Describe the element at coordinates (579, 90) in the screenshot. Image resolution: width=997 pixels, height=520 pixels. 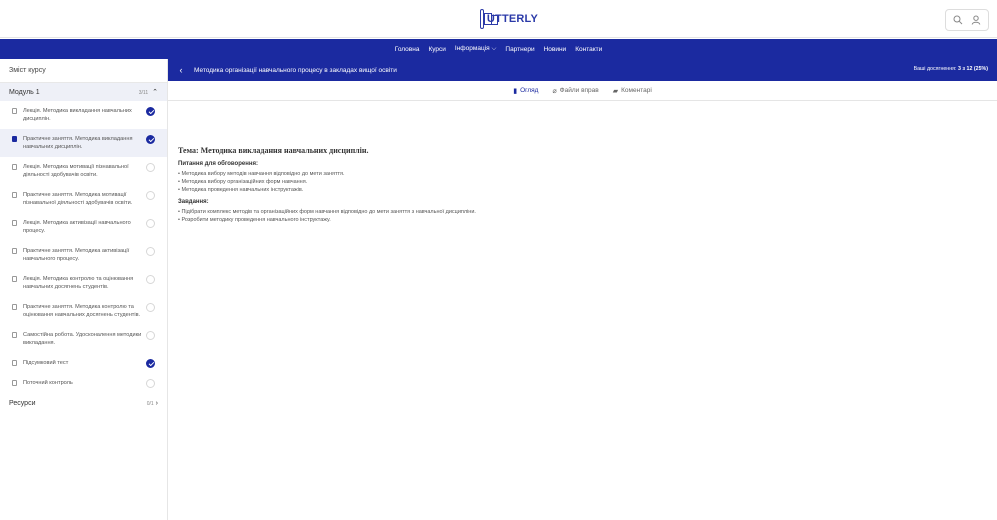
I see `tab-label: Файли вправ` at that location.